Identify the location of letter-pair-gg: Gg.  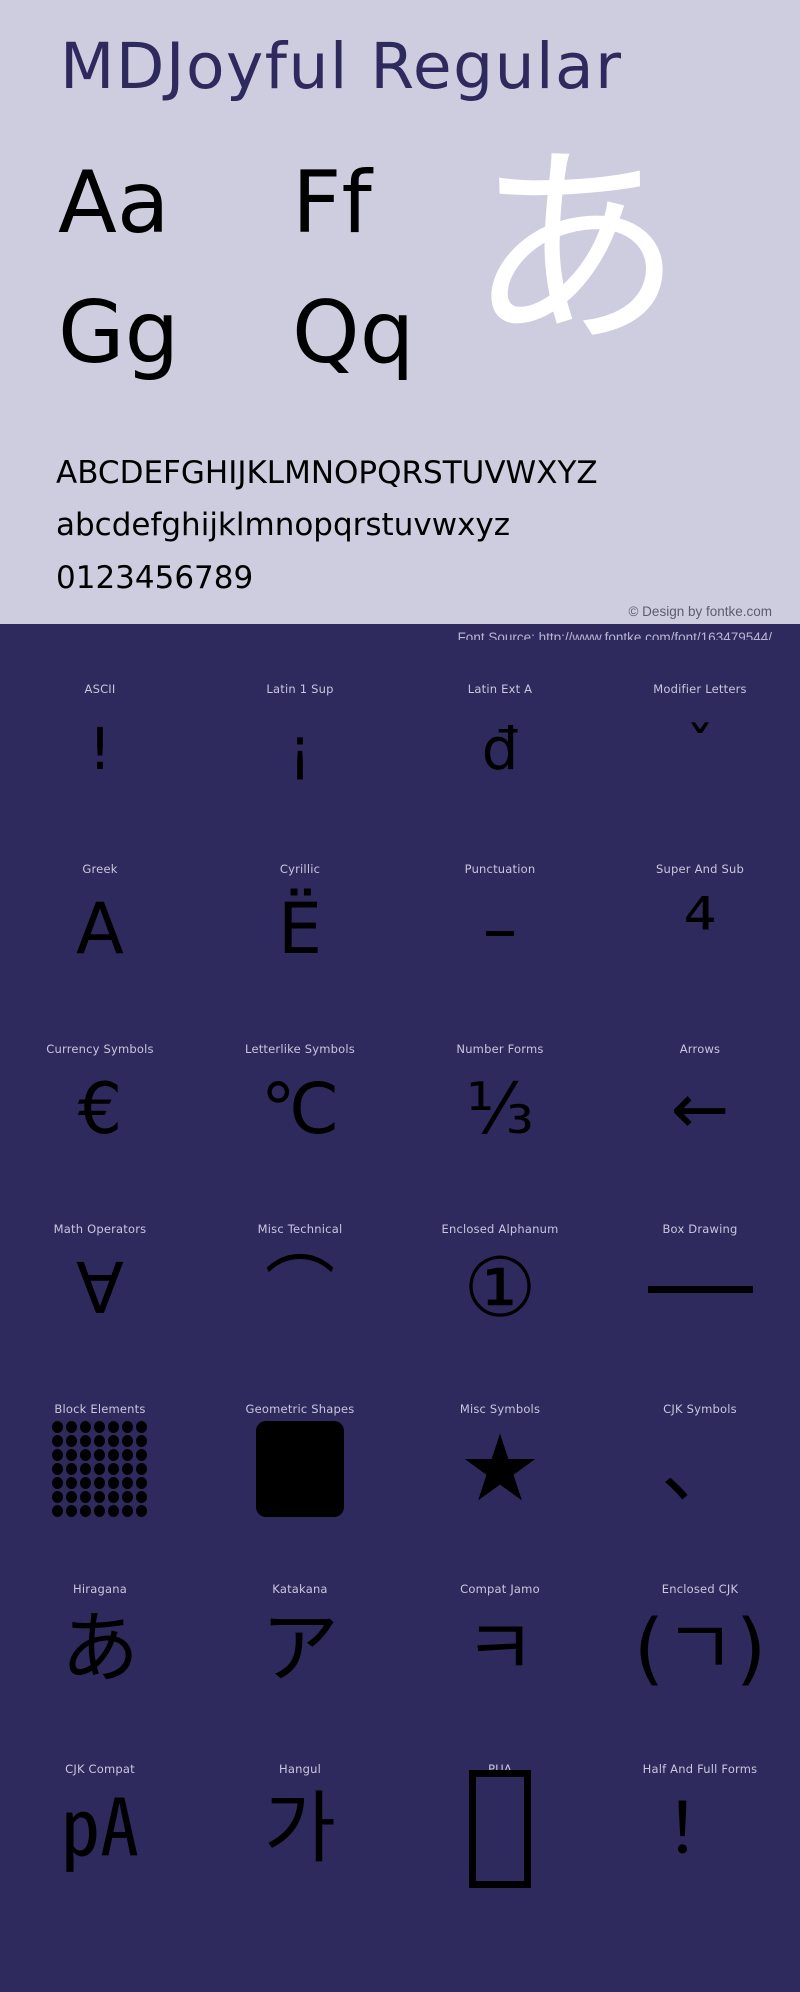
(119, 333).